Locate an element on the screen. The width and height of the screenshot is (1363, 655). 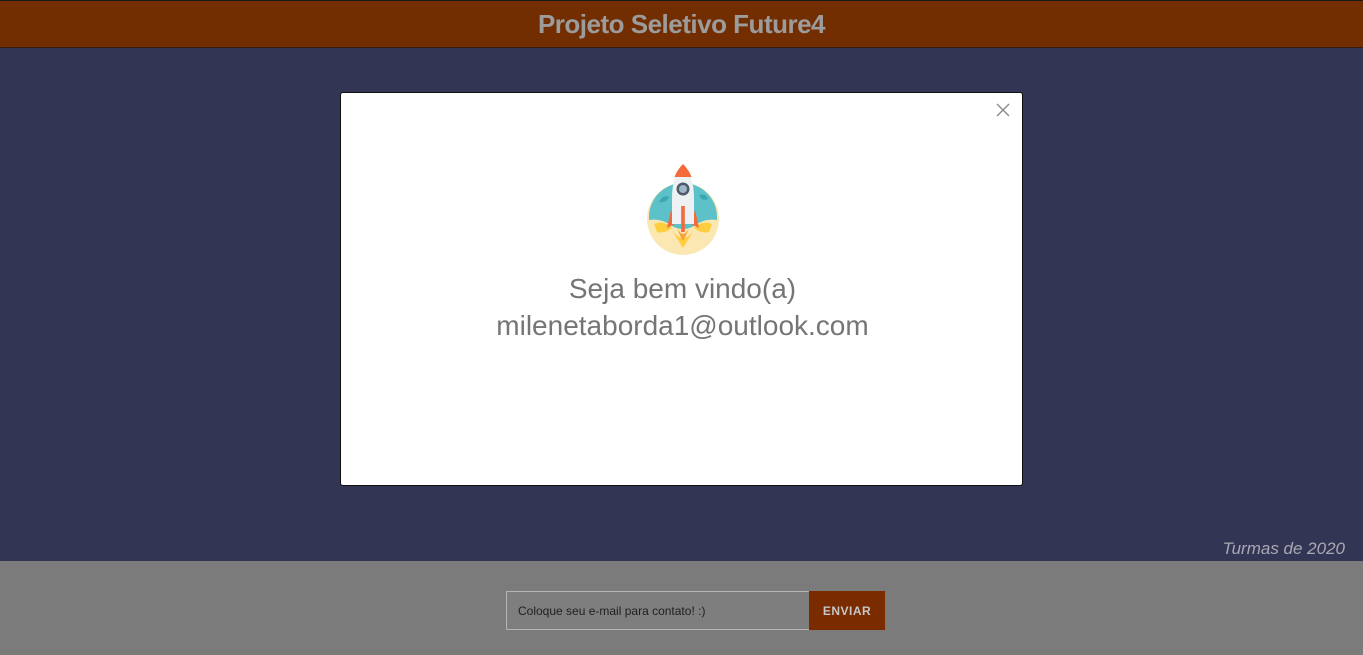
welcome-greeting: Seja bem vindo(a) is located at coordinates (682, 288).